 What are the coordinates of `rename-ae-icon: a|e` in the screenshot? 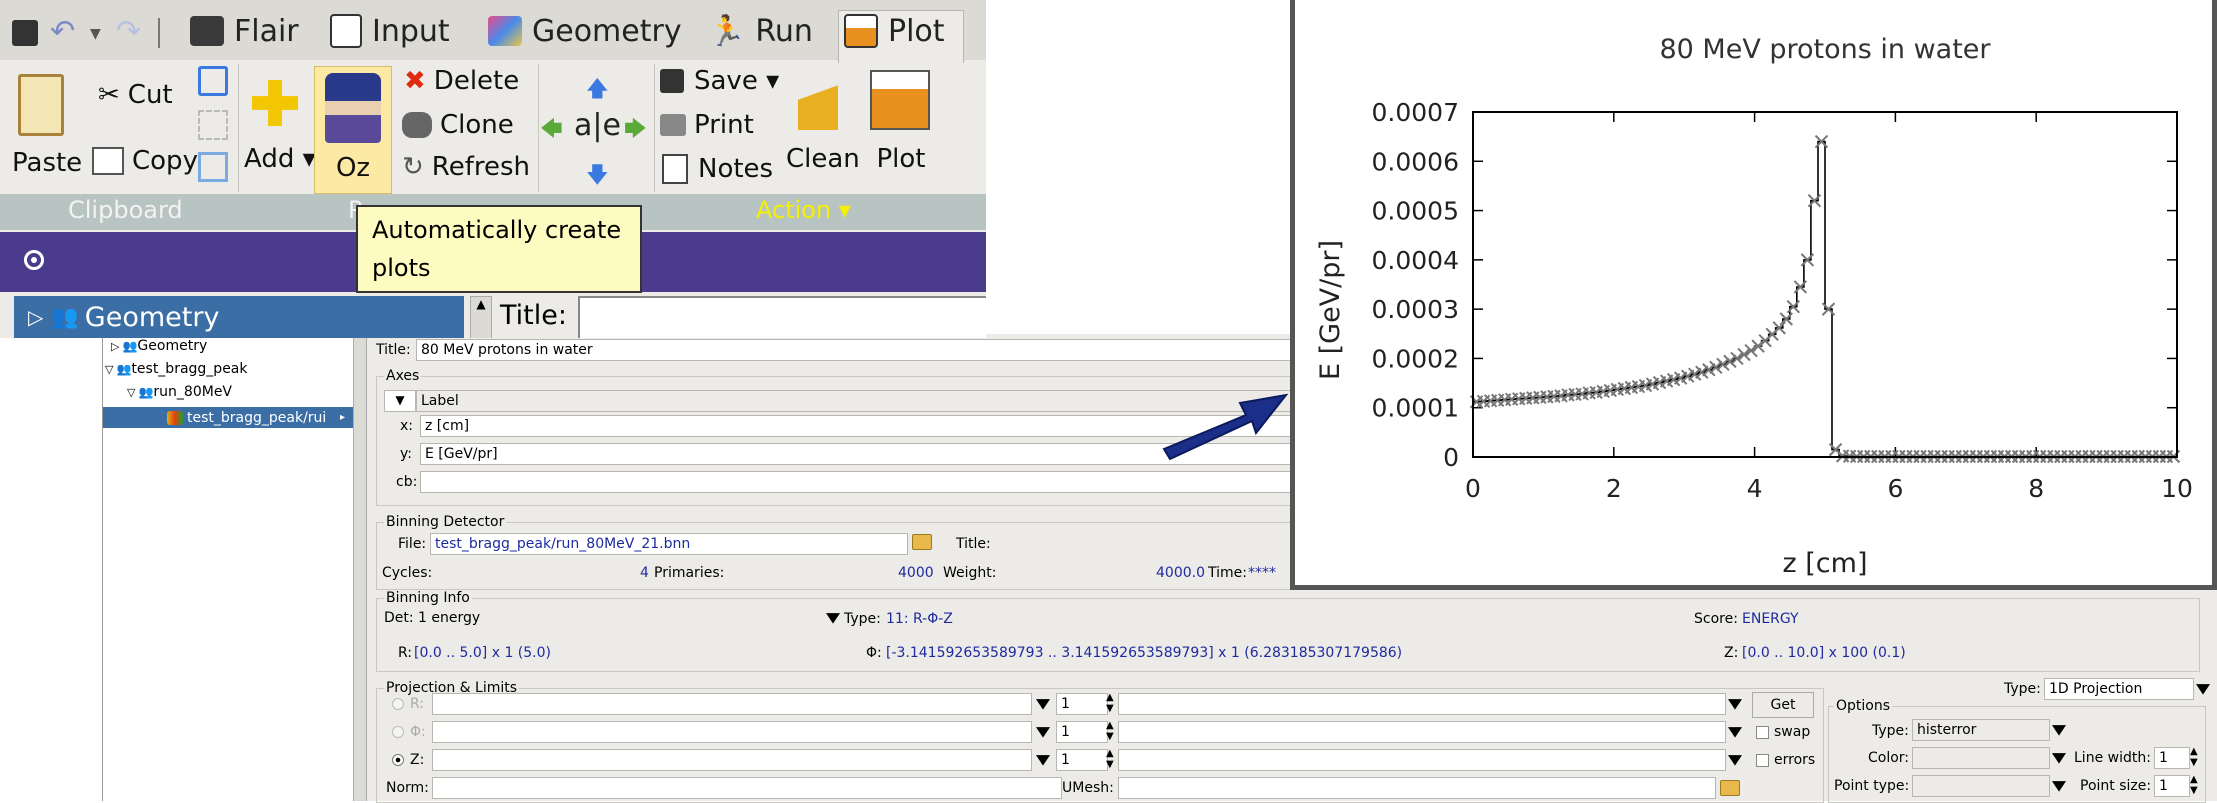 It's located at (597, 125).